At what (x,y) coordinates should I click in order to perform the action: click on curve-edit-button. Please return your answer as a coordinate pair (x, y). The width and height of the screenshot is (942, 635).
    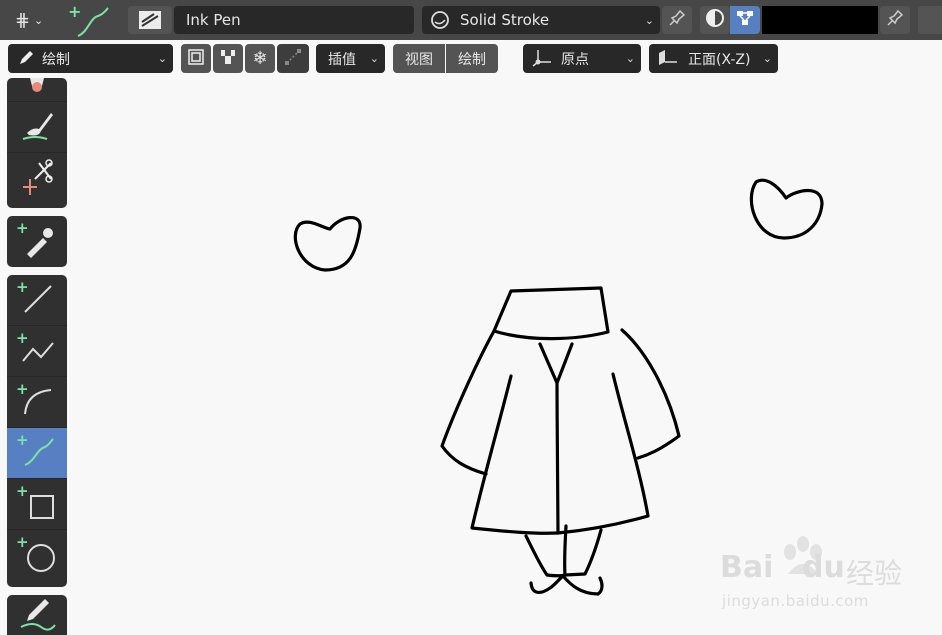
    Looking at the image, I should click on (293, 58).